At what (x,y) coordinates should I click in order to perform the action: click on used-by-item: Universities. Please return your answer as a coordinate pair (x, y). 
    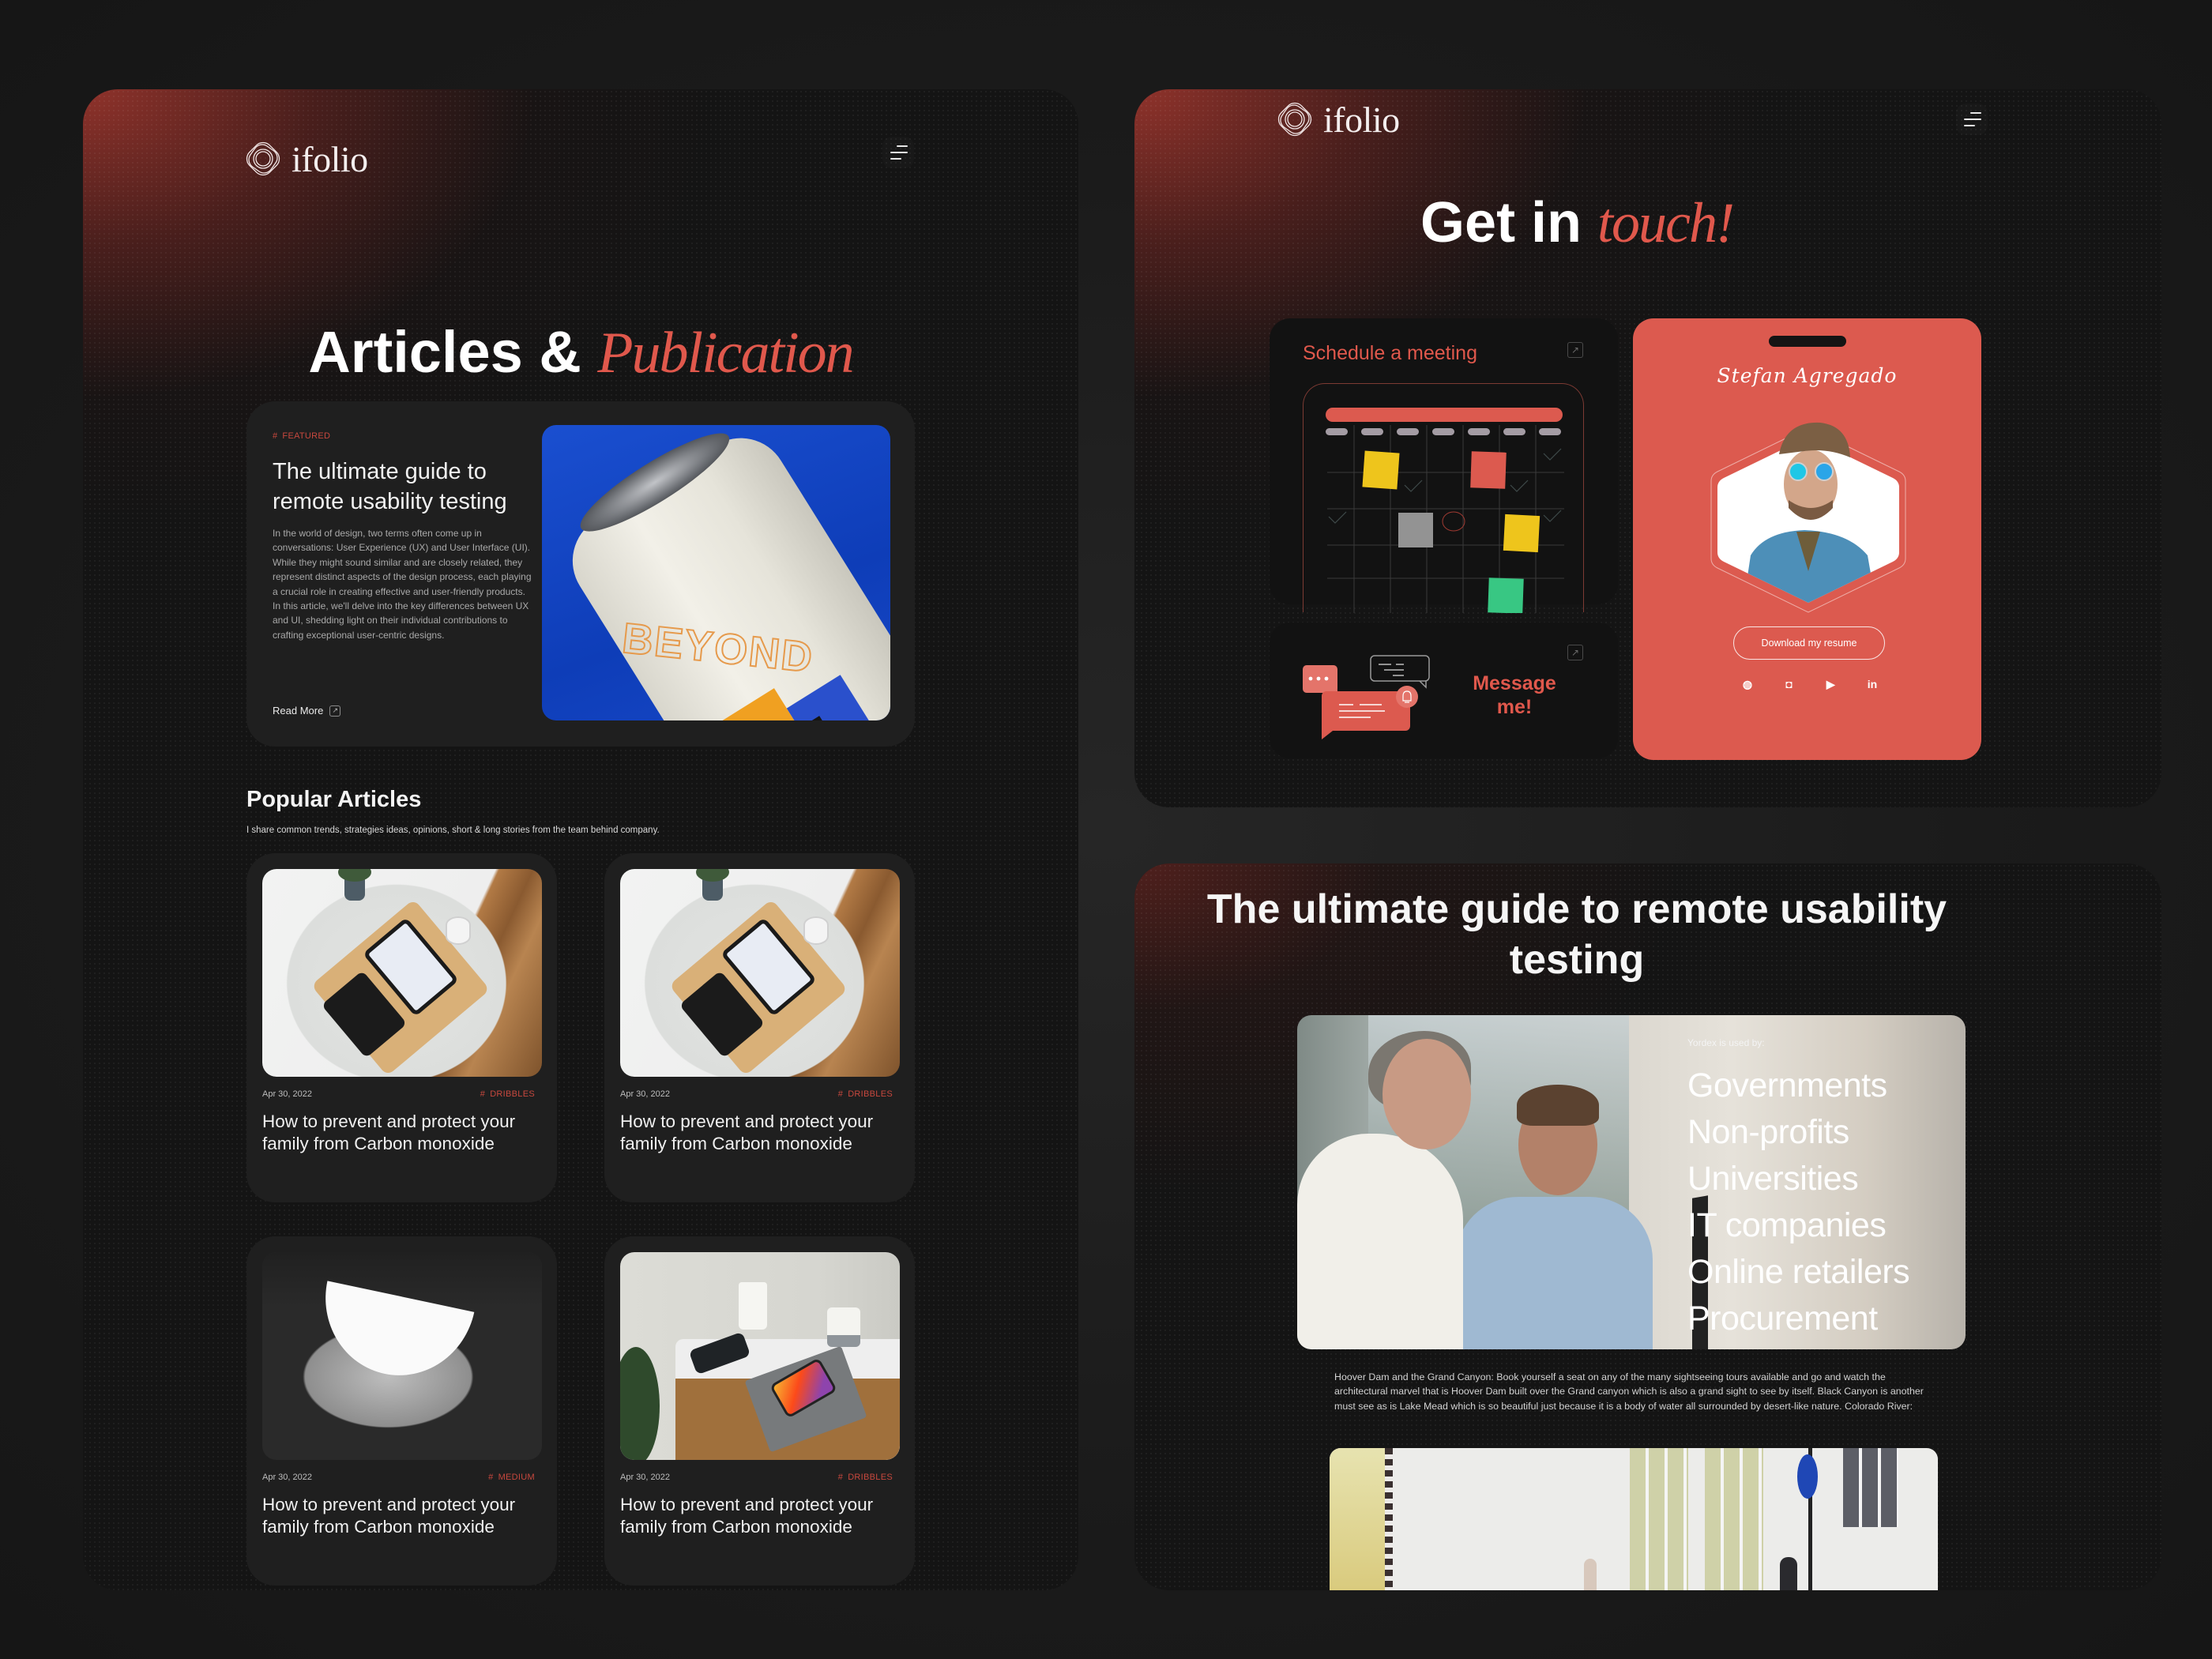
    Looking at the image, I should click on (1773, 1179).